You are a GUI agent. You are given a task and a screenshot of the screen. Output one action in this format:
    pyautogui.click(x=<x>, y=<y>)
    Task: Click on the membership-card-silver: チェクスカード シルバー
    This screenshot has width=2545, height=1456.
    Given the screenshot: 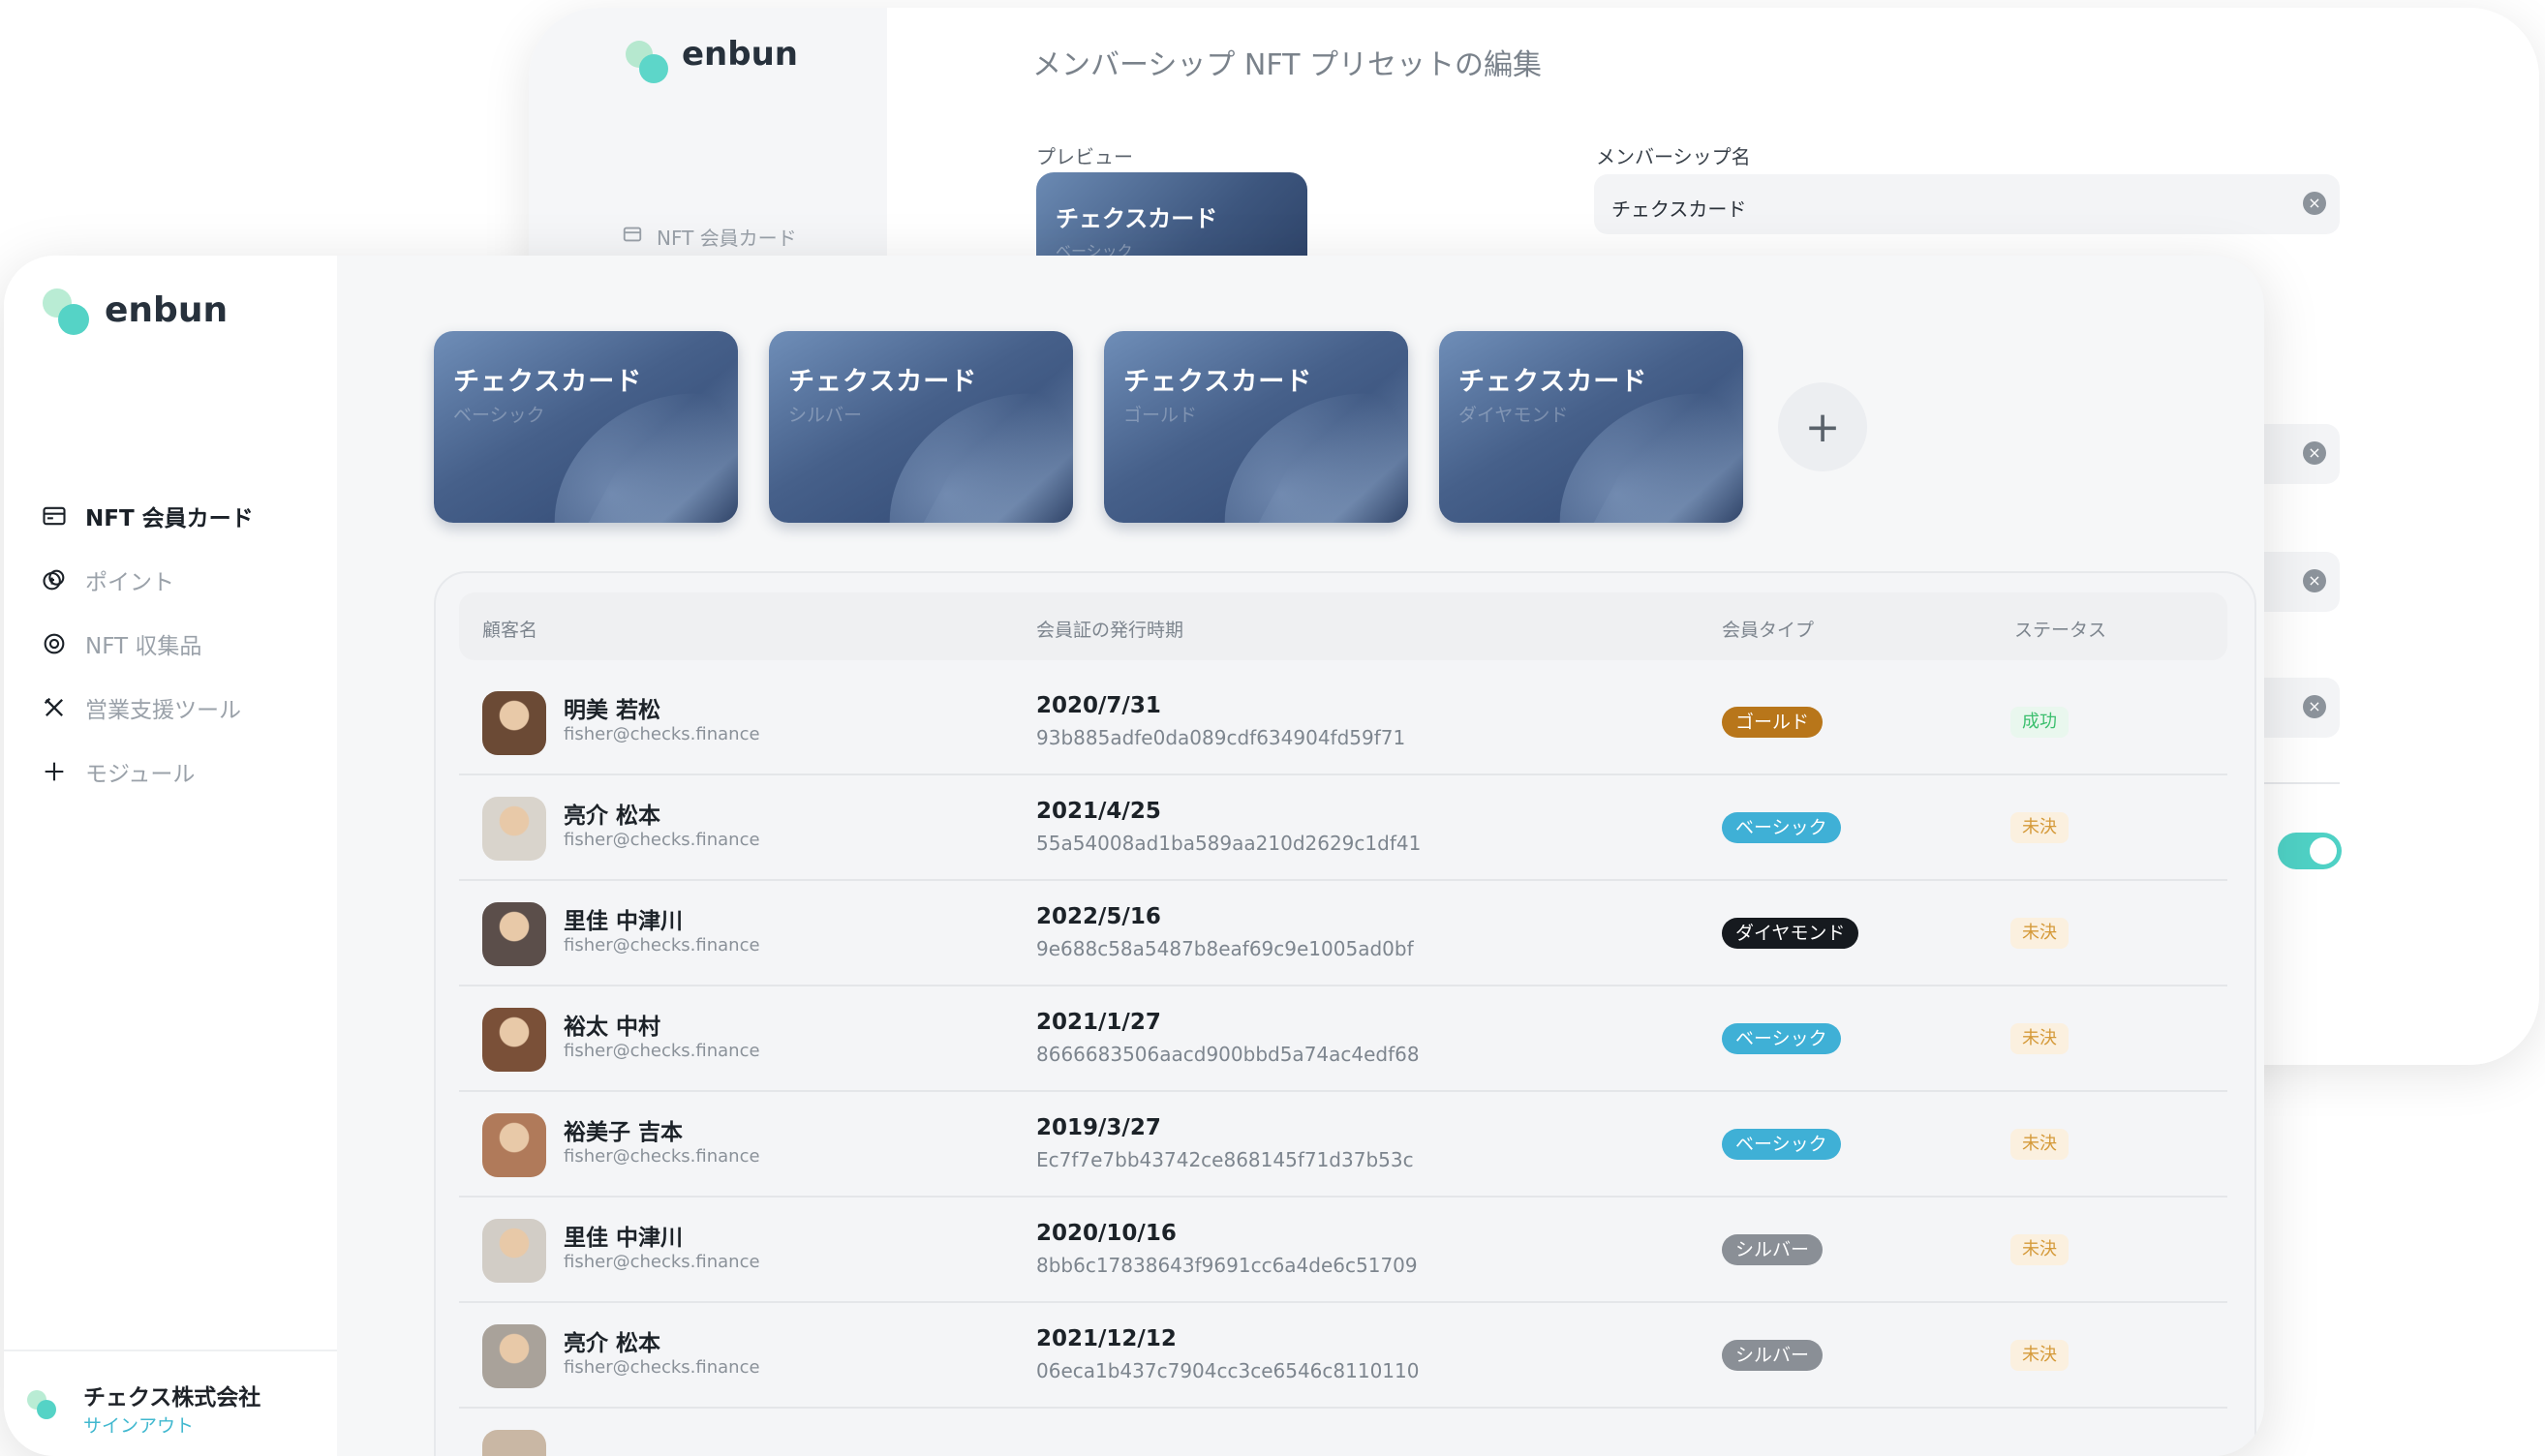 What is the action you would take?
    pyautogui.click(x=921, y=427)
    